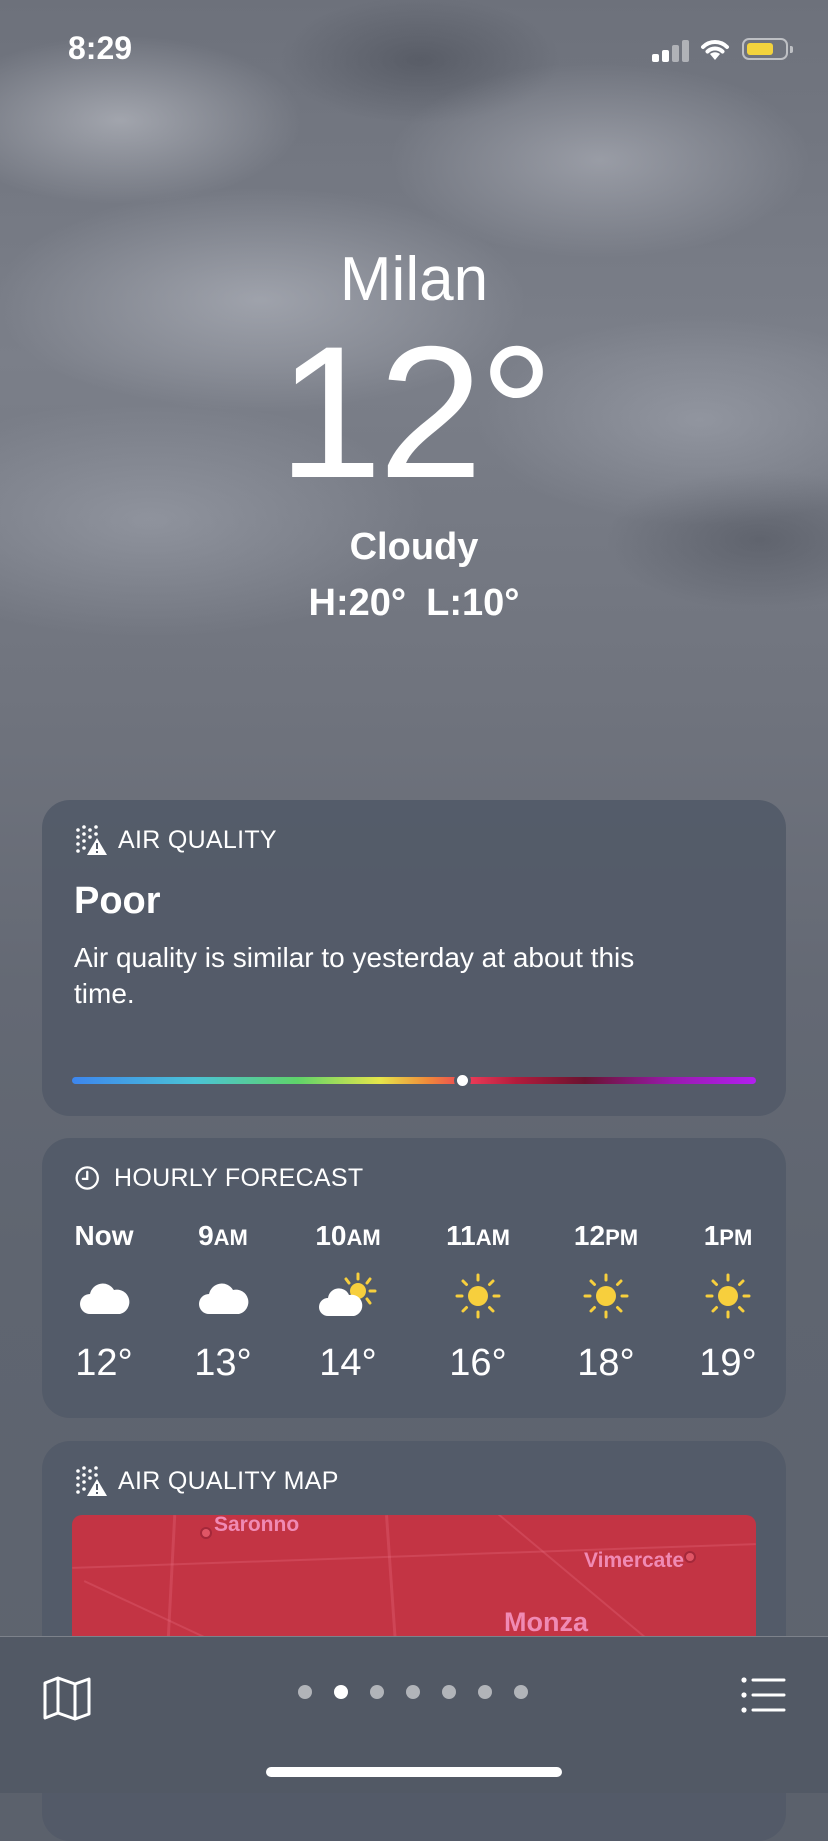 Image resolution: width=828 pixels, height=1841 pixels. Describe the element at coordinates (239, 1177) in the screenshot. I see `hourly-forecast-title: HOURLY FORECAST` at that location.